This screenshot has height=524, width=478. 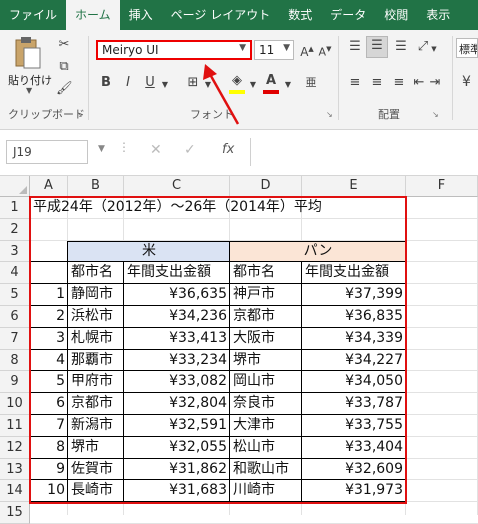 What do you see at coordinates (15, 360) in the screenshot?
I see `row-header-8: 8` at bounding box center [15, 360].